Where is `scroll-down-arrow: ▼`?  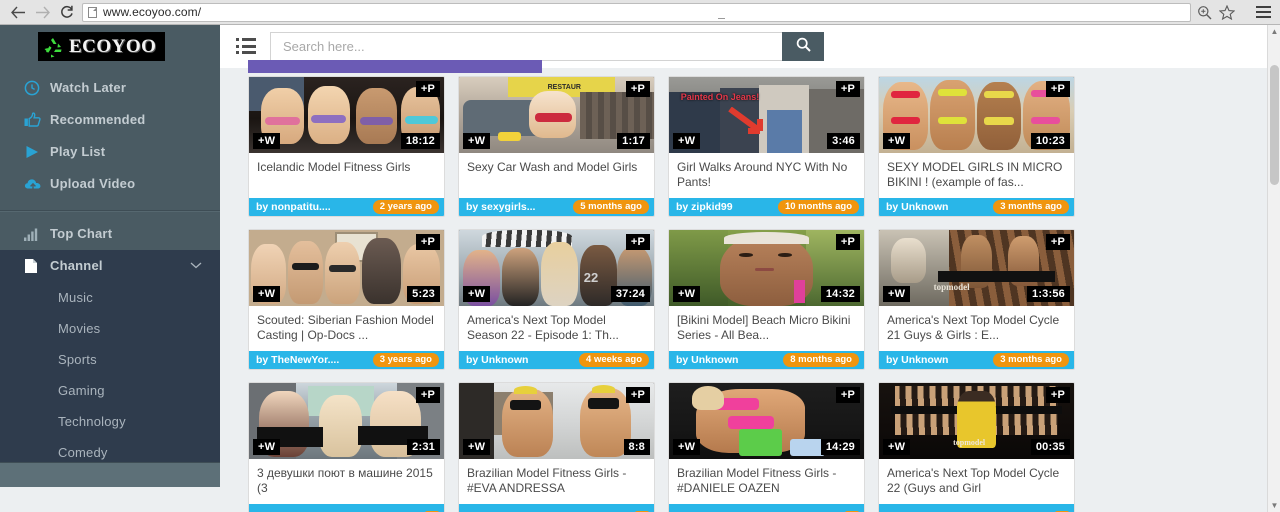 scroll-down-arrow: ▼ is located at coordinates (1274, 505).